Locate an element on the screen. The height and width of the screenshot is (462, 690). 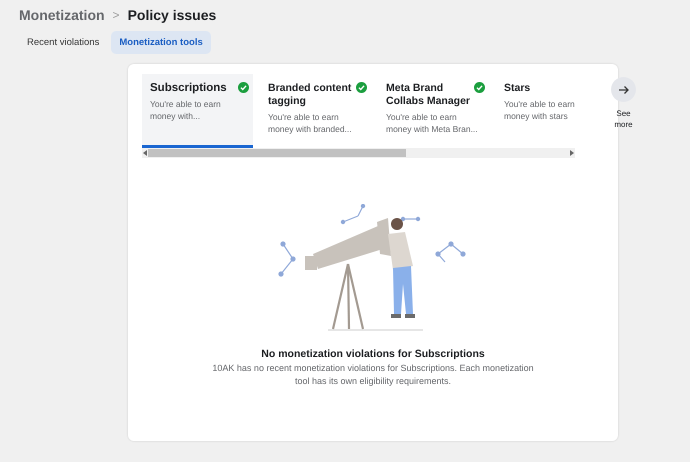
scroll-right-icon is located at coordinates (572, 153).